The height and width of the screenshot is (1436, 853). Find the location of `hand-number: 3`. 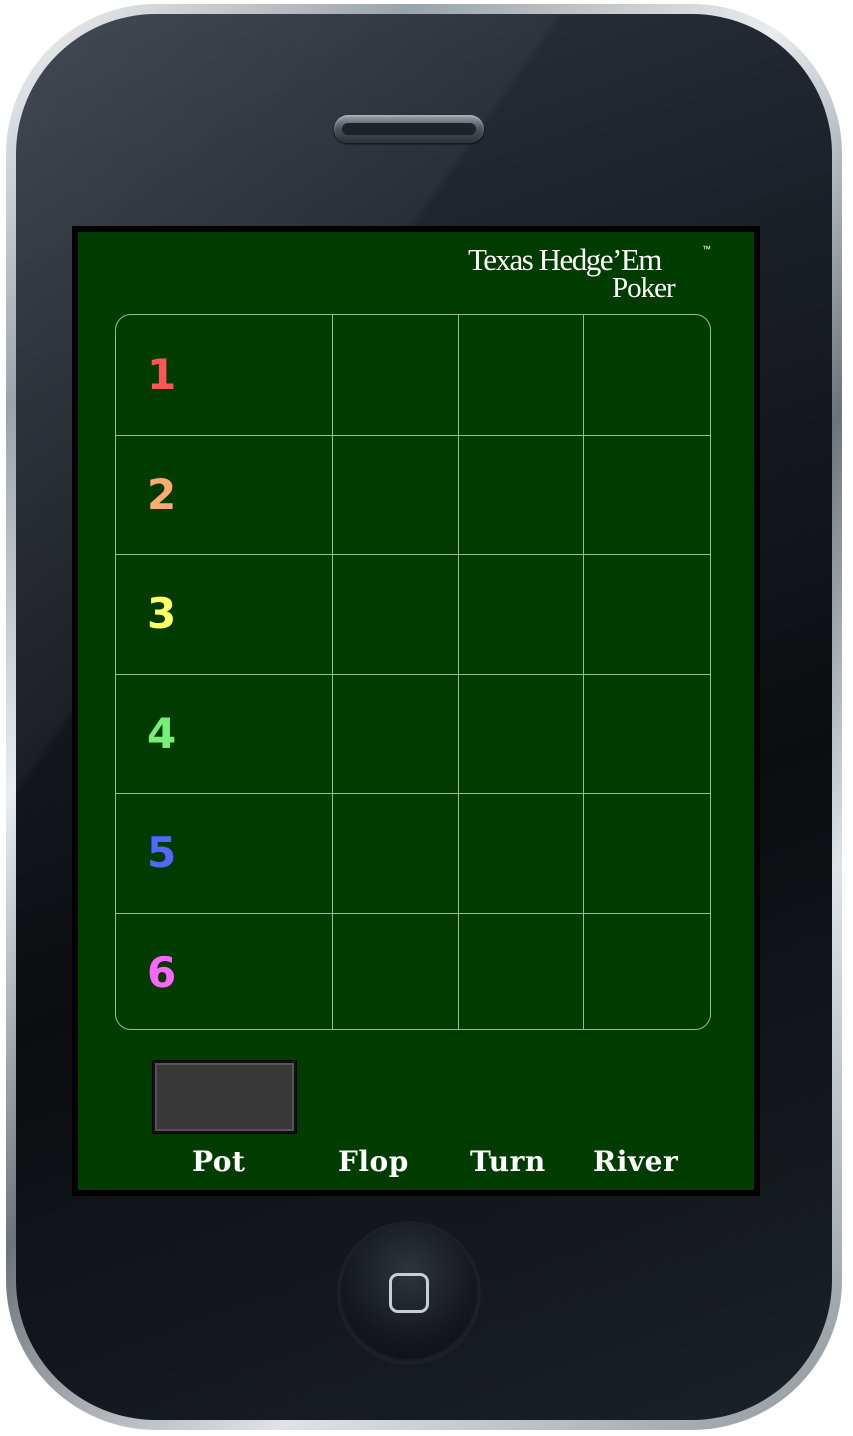

hand-number: 3 is located at coordinates (162, 614).